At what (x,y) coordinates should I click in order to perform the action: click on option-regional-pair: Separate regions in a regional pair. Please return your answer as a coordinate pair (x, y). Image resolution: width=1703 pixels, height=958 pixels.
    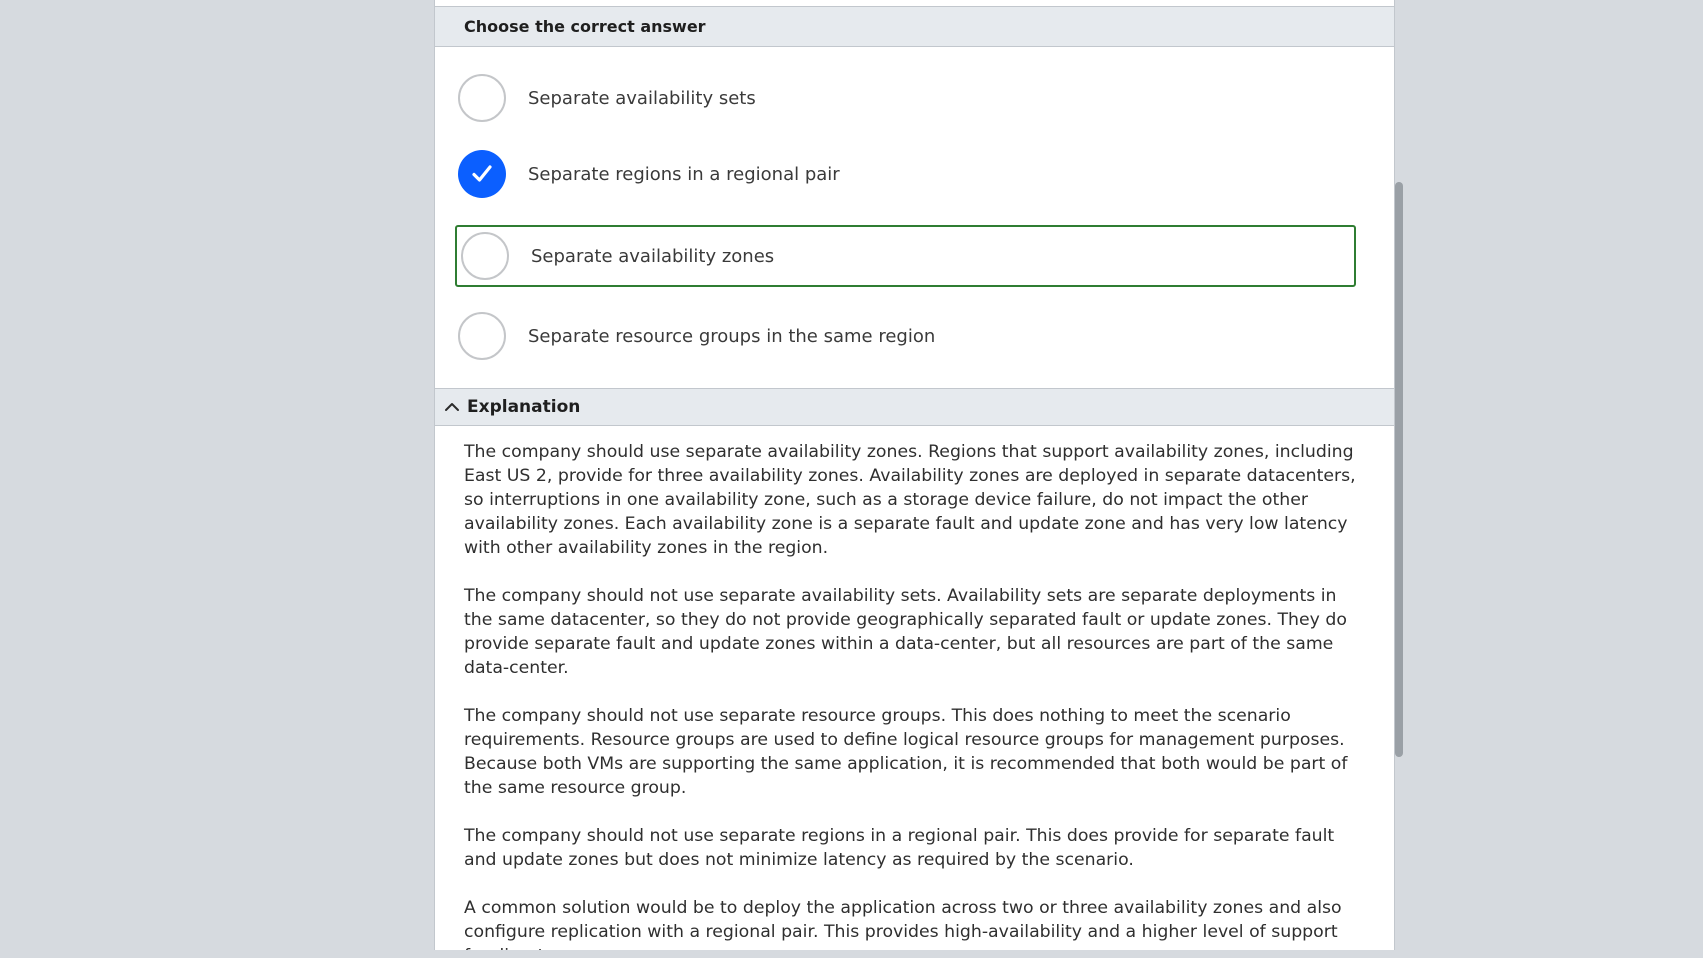
    Looking at the image, I should click on (908, 174).